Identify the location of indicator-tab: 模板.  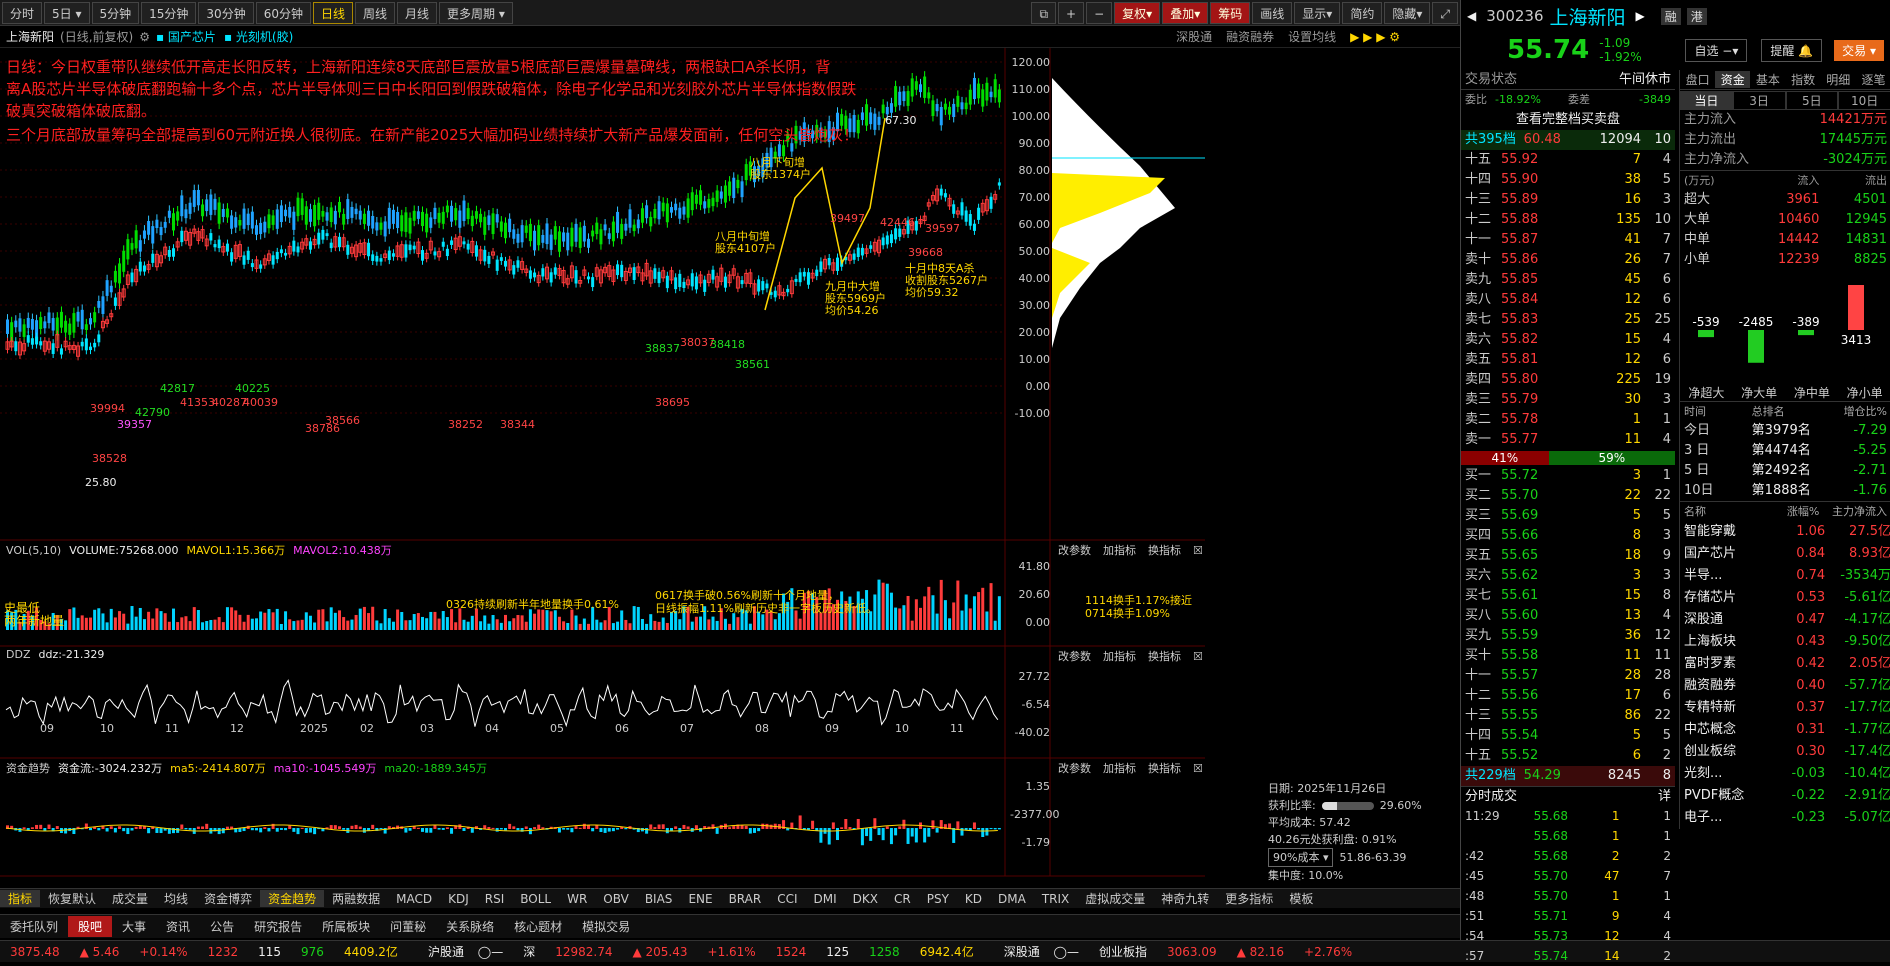
(1301, 898).